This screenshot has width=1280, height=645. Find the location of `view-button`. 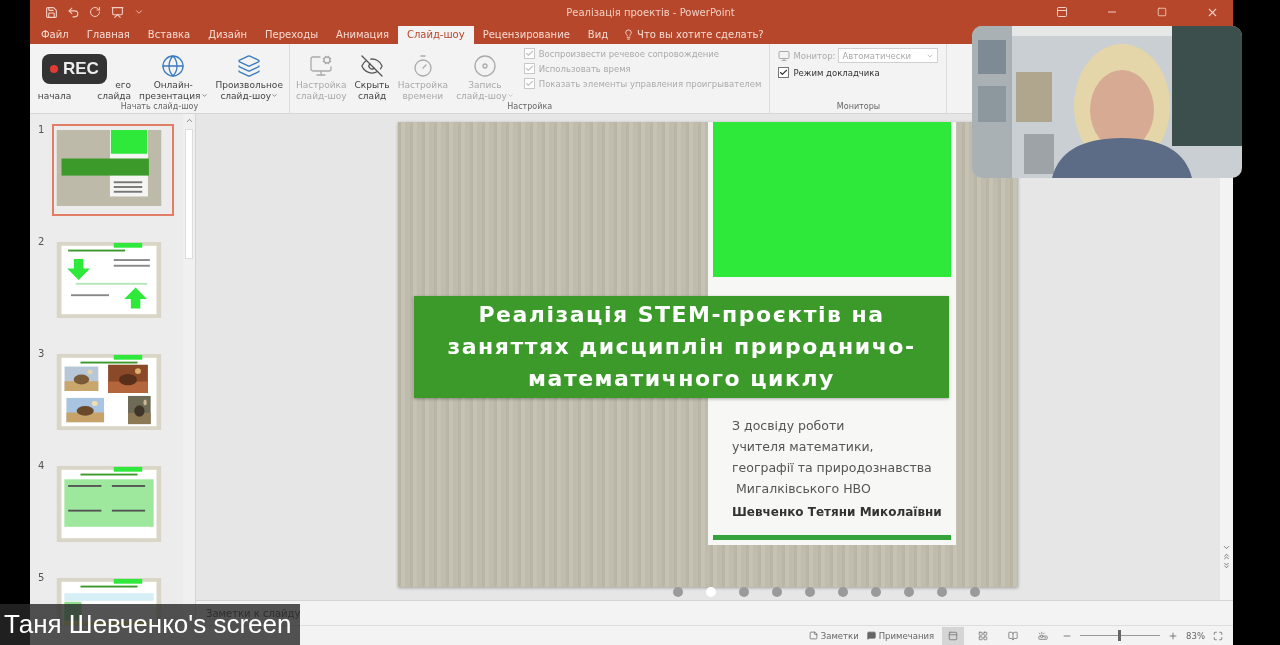

view-button is located at coordinates (953, 635).